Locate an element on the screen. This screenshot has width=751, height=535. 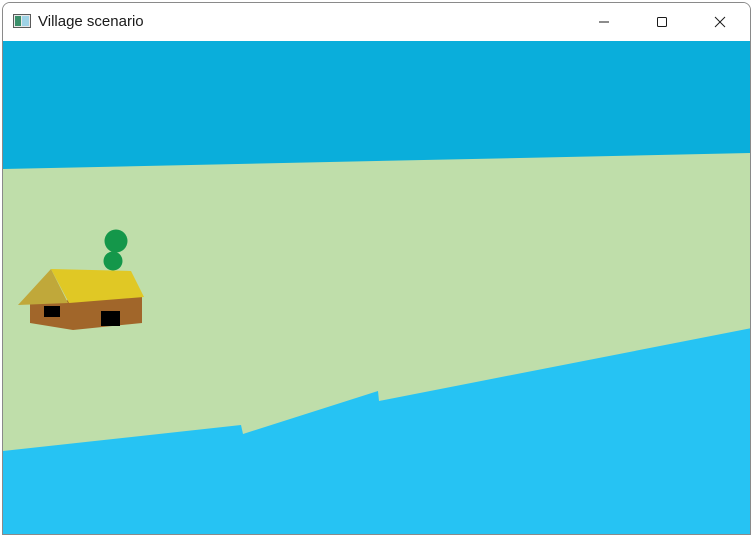
tree-top-foliage is located at coordinates (116, 241).